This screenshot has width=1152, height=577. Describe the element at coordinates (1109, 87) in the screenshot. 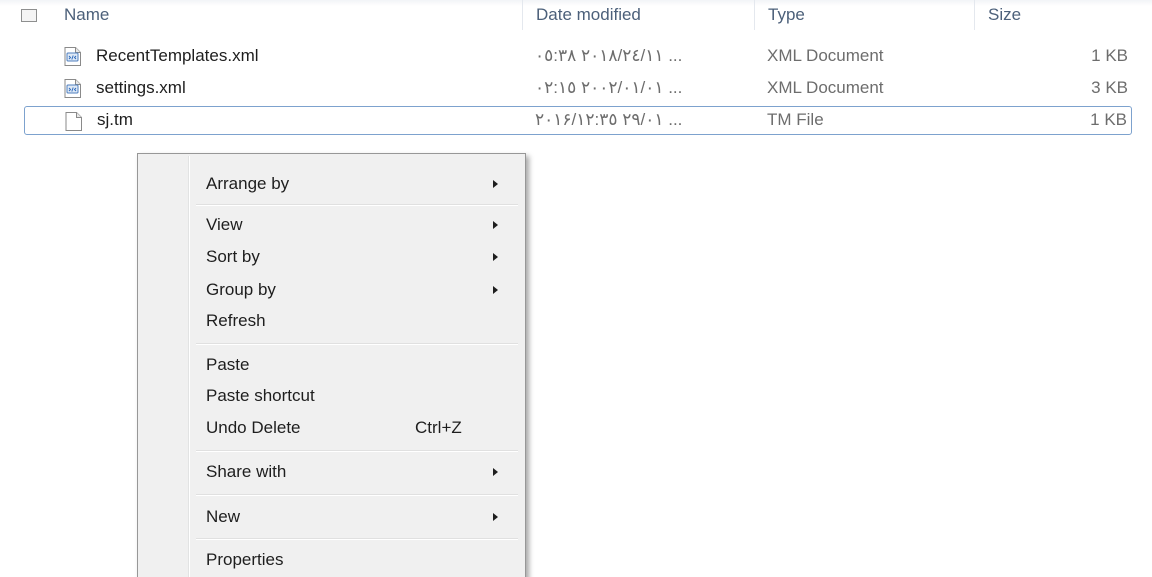

I see `file-size: 3 KB` at that location.